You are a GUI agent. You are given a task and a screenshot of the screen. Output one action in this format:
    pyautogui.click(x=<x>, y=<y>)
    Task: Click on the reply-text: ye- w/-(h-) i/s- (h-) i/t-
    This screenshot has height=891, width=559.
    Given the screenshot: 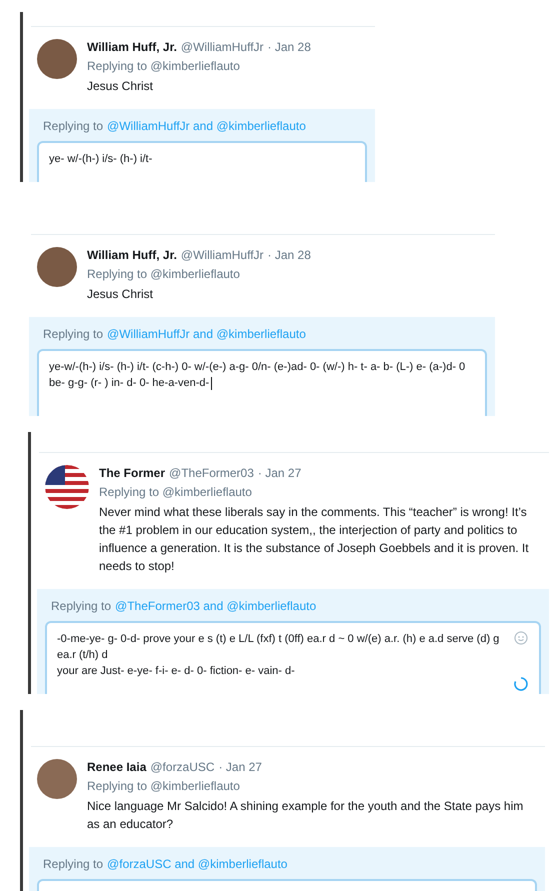 What is the action you would take?
    pyautogui.click(x=101, y=159)
    